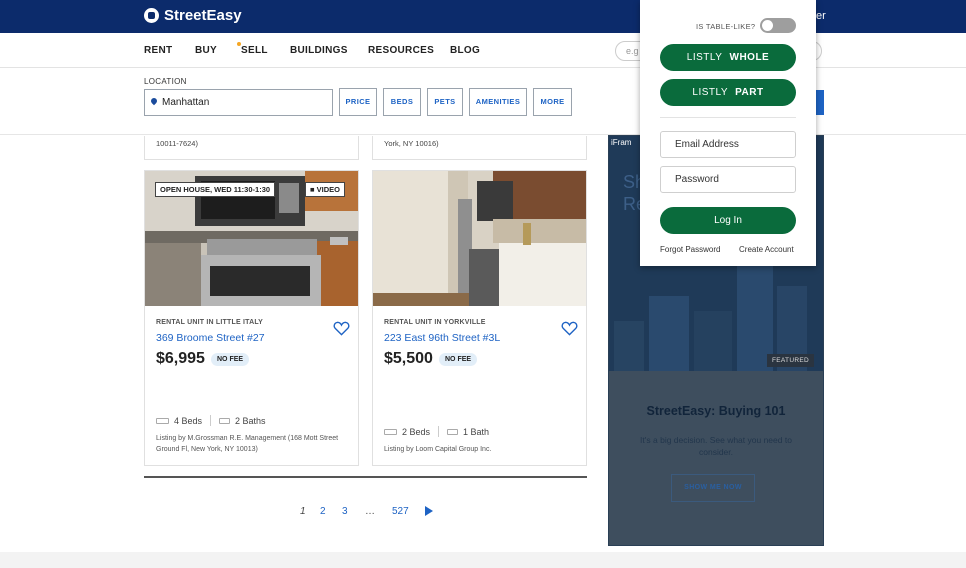 Image resolution: width=966 pixels, height=568 pixels. I want to click on logo-icon, so click(151, 15).